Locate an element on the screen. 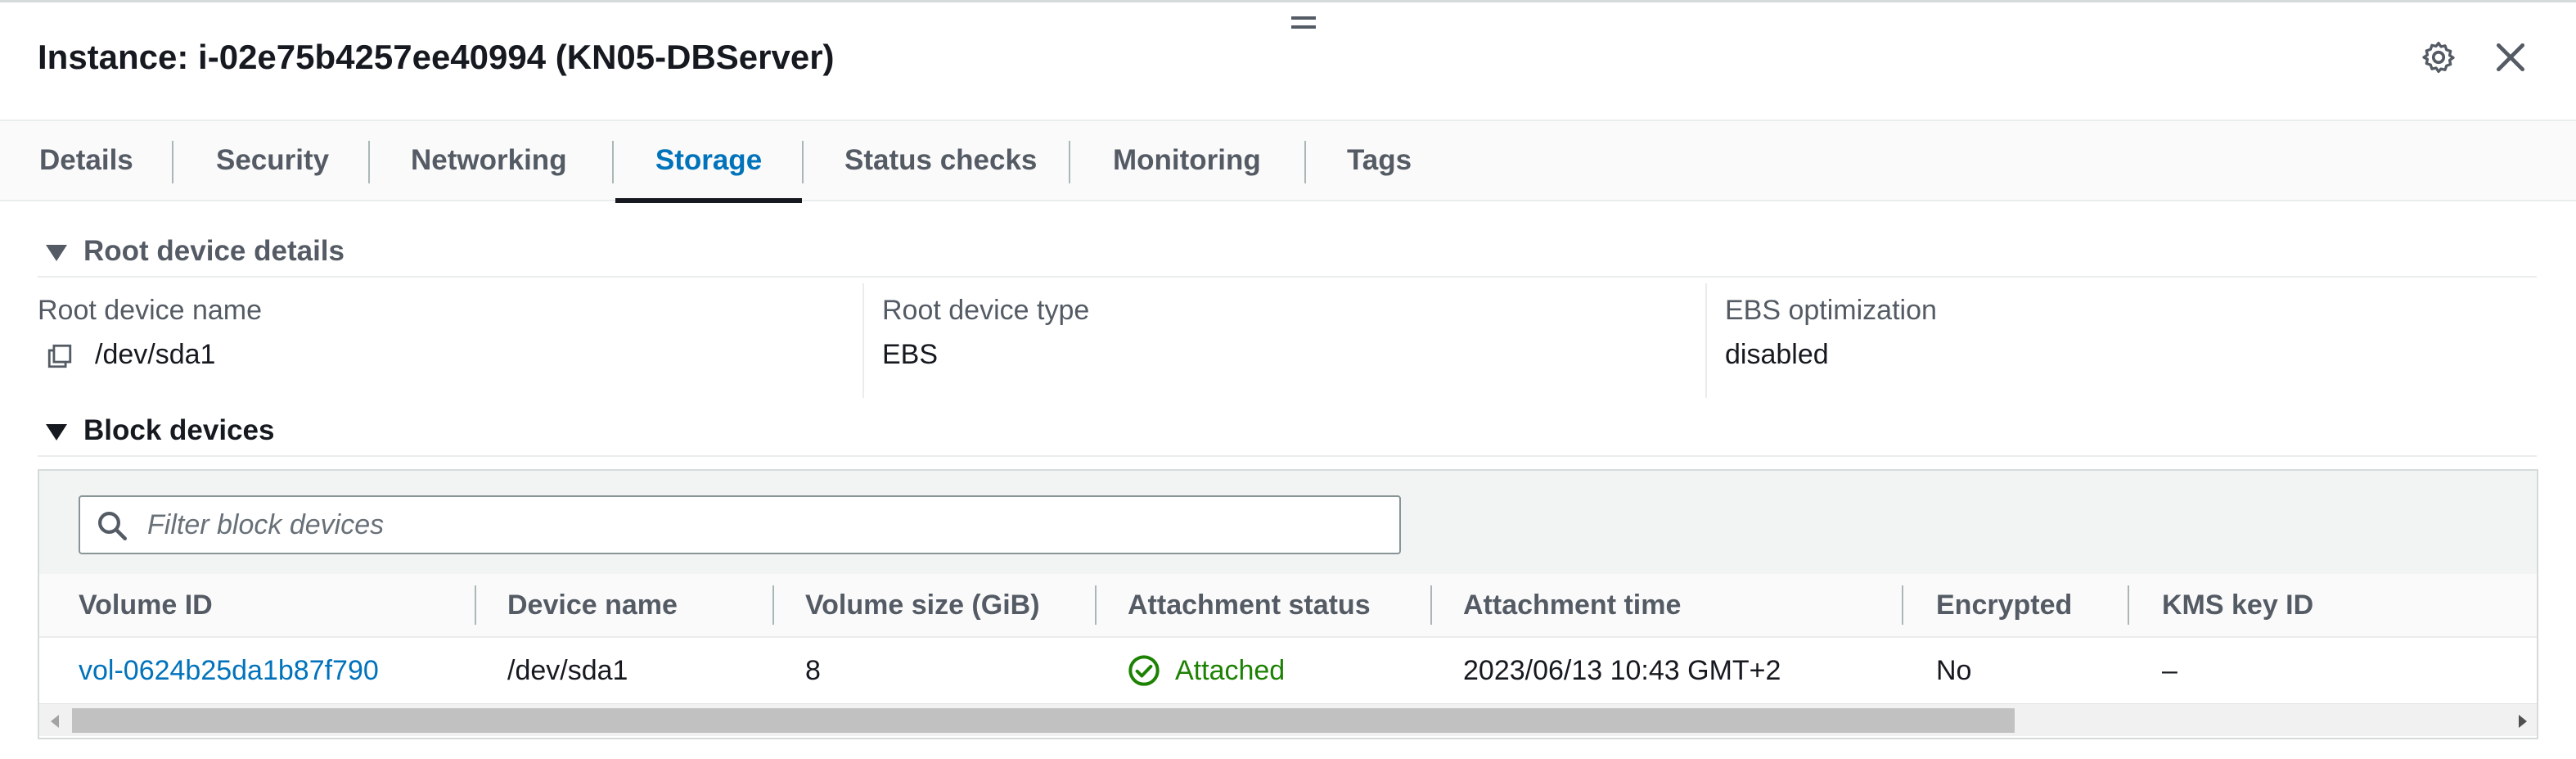 The width and height of the screenshot is (2576, 759). encrypted-cell: No is located at coordinates (1954, 670).